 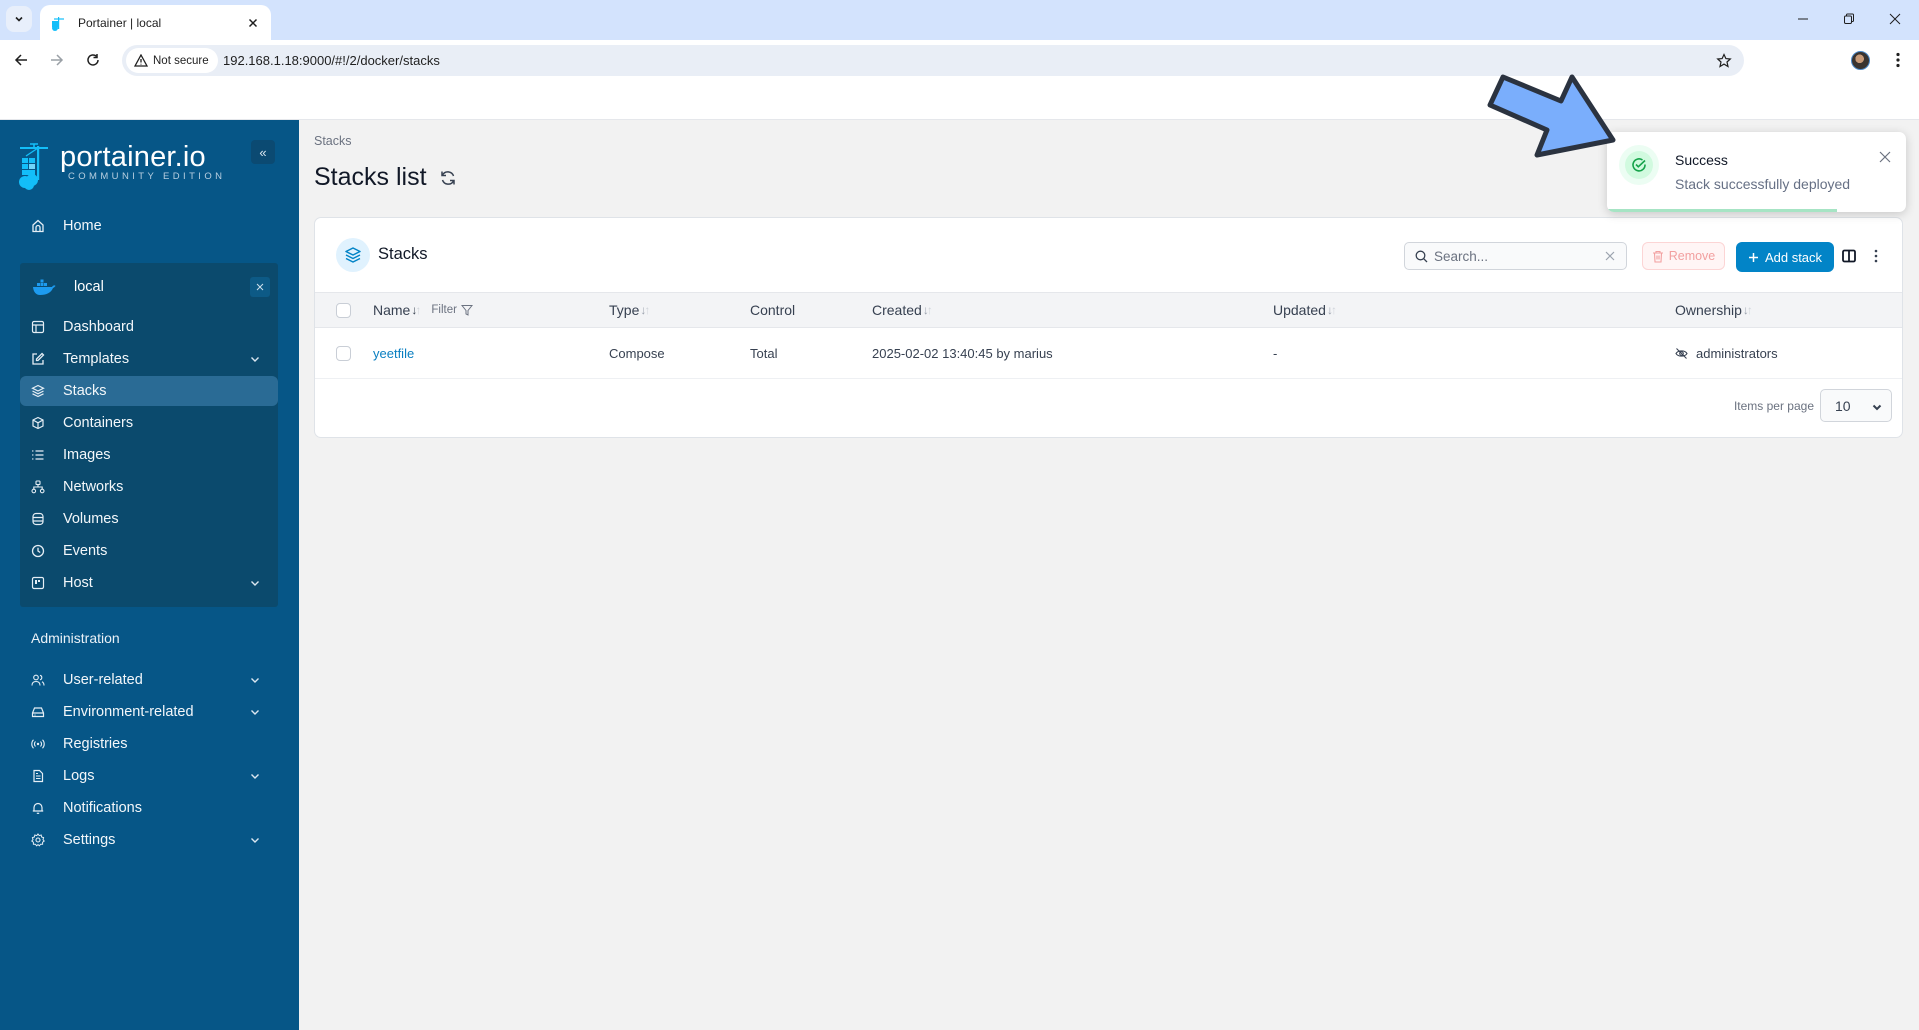 I want to click on layers-icon, so click(x=38, y=391).